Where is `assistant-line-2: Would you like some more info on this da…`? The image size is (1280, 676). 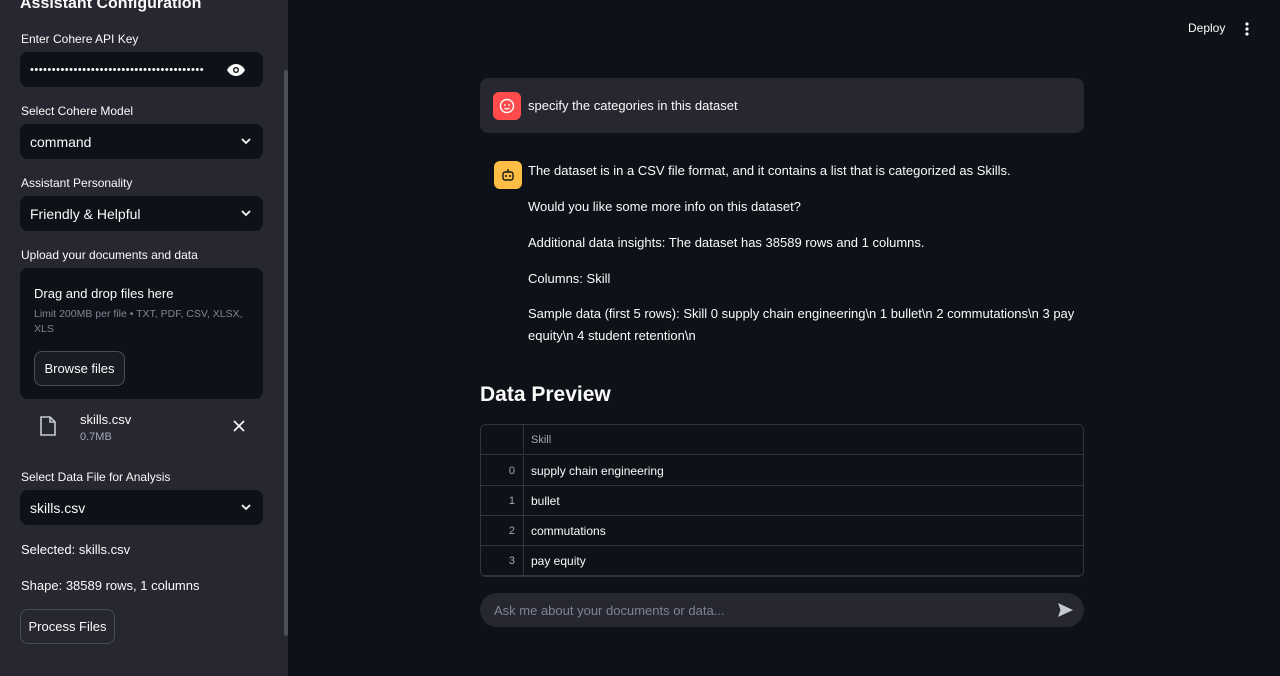
assistant-line-2: Would you like some more info on this da… is located at coordinates (664, 206).